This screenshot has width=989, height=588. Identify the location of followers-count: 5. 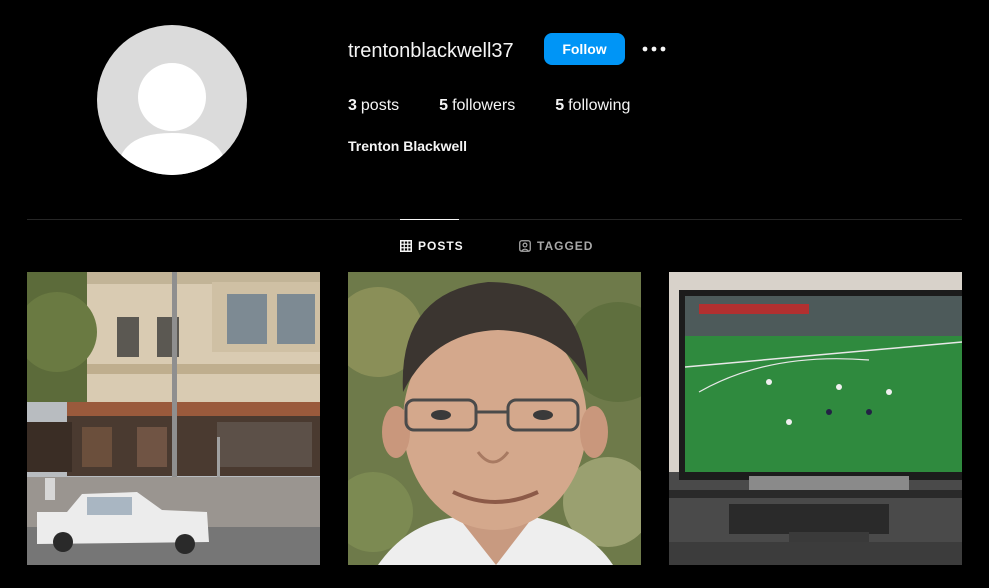
(444, 105).